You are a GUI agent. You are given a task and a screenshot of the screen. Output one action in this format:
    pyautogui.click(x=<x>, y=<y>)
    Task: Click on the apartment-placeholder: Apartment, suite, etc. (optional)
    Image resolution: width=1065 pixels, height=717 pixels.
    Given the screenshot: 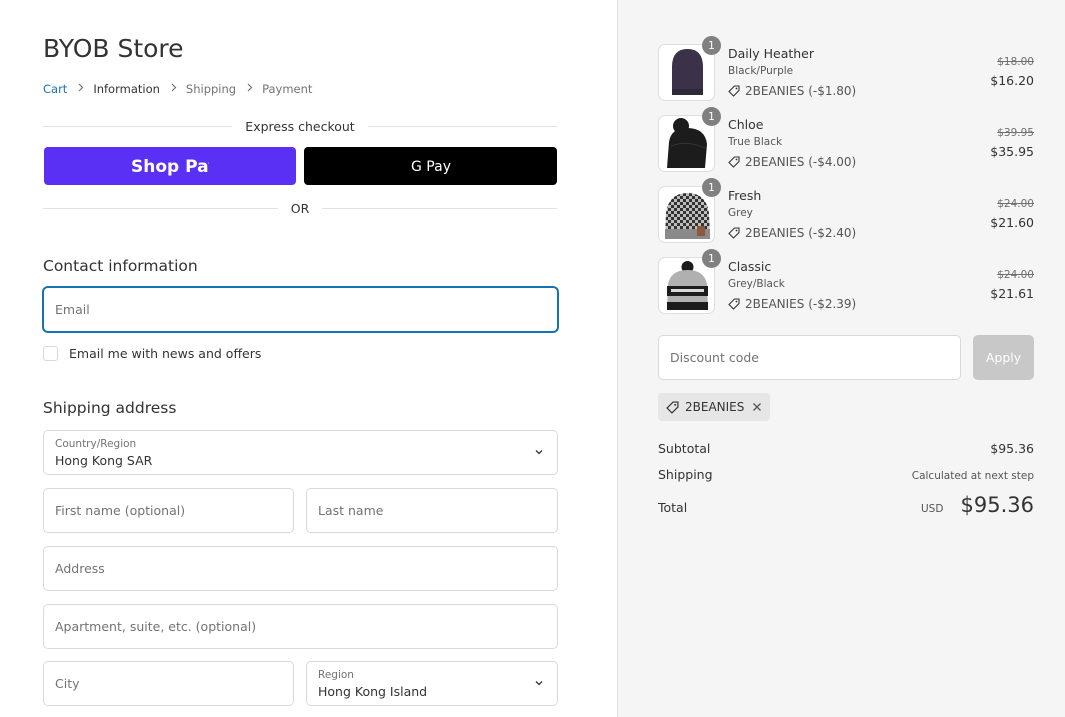 What is the action you would take?
    pyautogui.click(x=156, y=626)
    